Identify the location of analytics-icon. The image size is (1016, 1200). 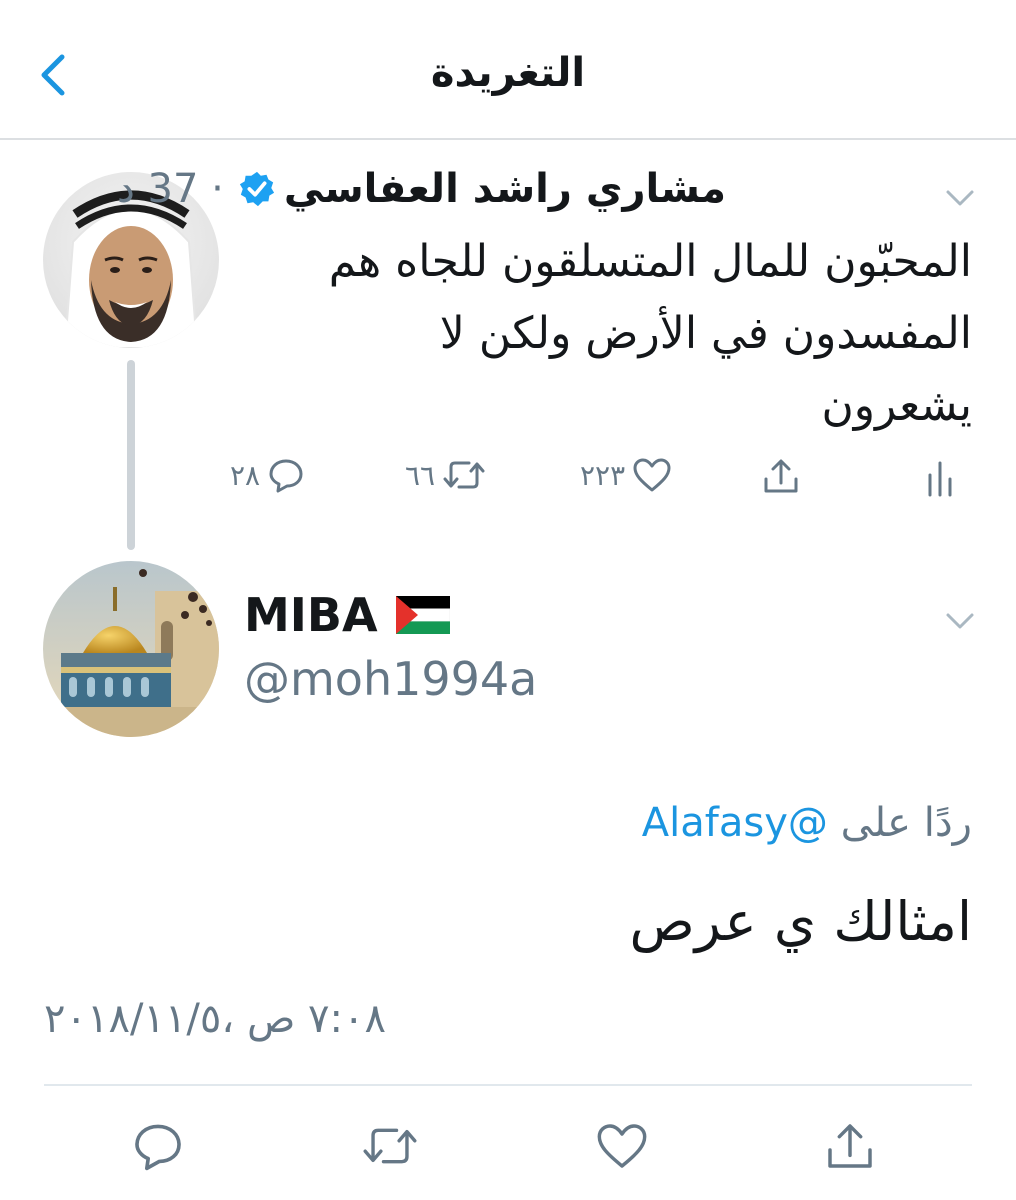
(940, 479).